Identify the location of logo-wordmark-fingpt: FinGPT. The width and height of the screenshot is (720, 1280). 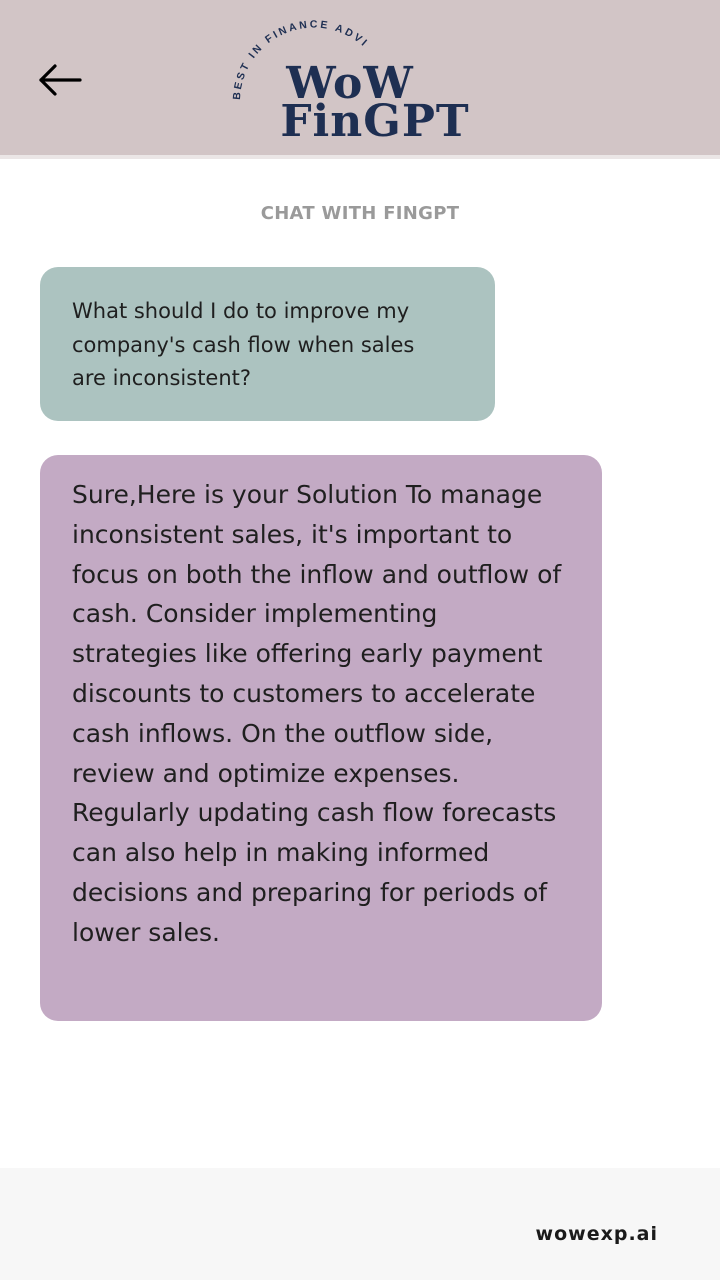
(375, 121).